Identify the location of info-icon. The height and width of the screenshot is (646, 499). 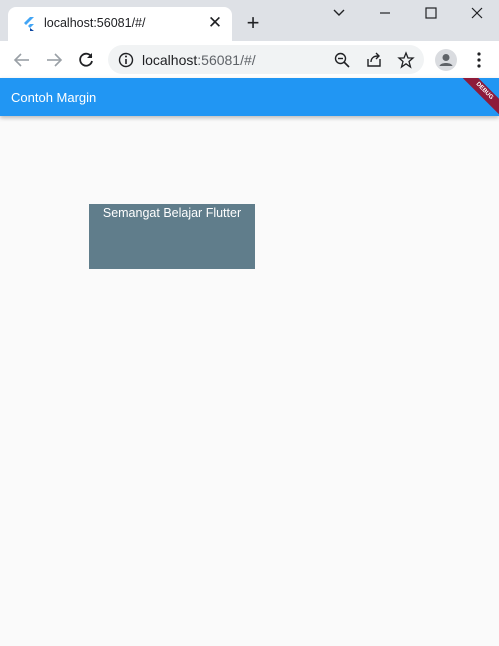
(126, 60).